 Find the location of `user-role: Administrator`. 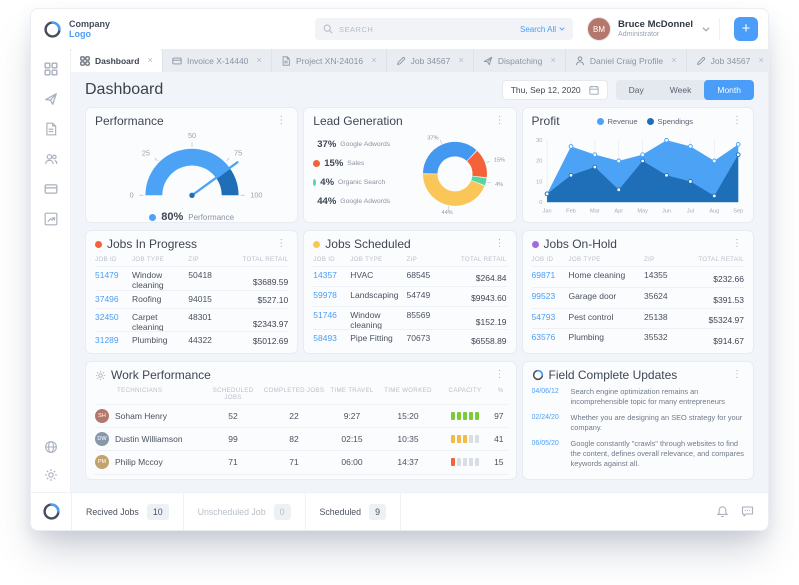

user-role: Administrator is located at coordinates (639, 34).